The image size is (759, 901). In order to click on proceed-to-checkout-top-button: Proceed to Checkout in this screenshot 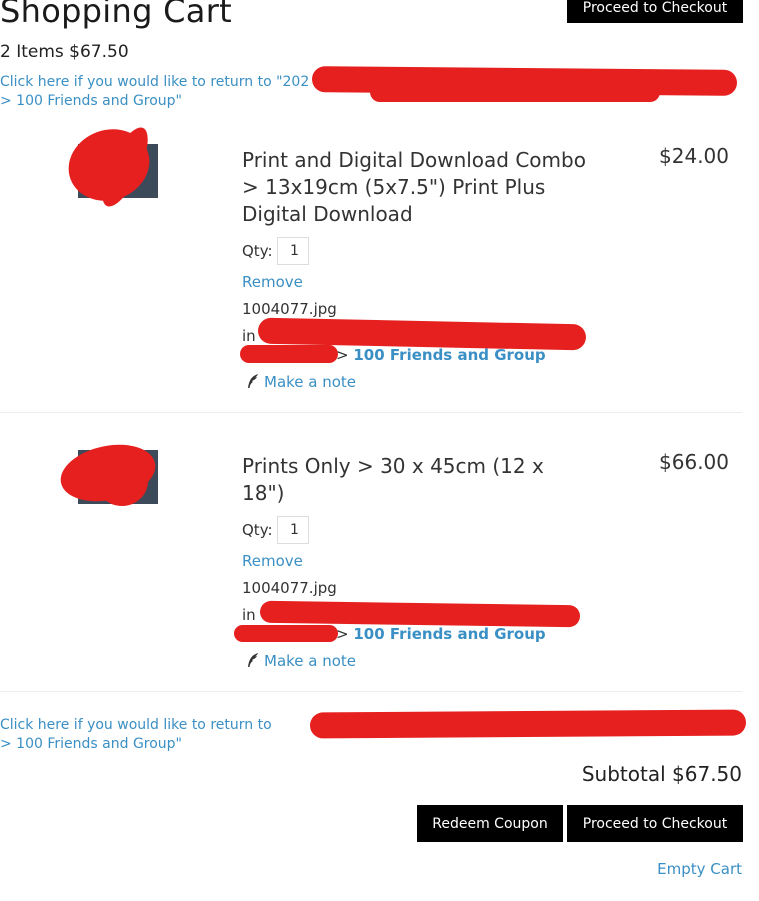, I will do `click(655, 11)`.